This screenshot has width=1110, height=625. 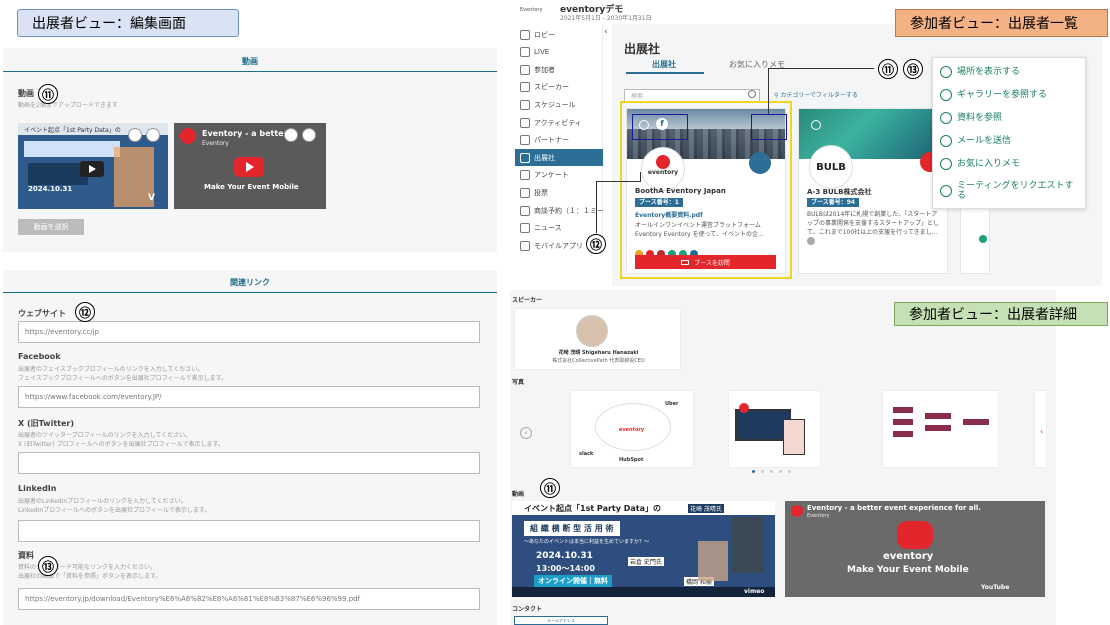 What do you see at coordinates (1010, 118) in the screenshot?
I see `context-menu-item: 資料を参照` at bounding box center [1010, 118].